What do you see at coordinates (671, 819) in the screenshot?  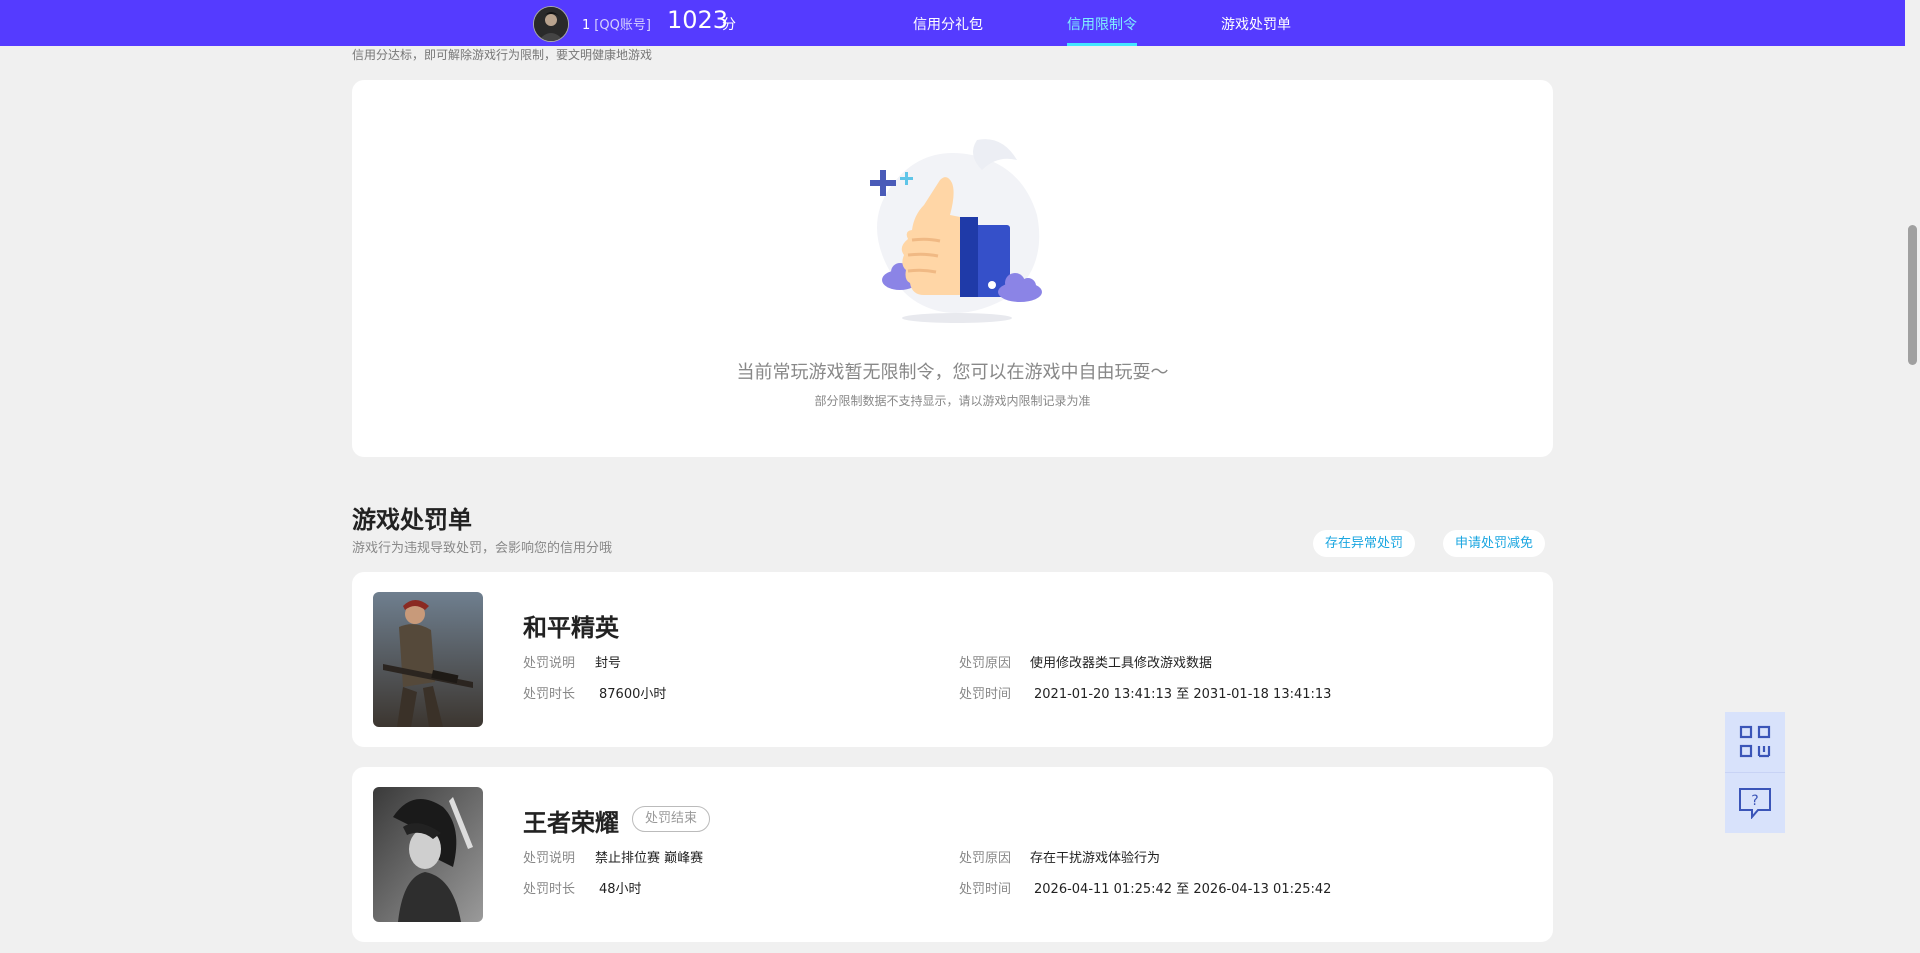 I see `status-badge: 处罚结束` at bounding box center [671, 819].